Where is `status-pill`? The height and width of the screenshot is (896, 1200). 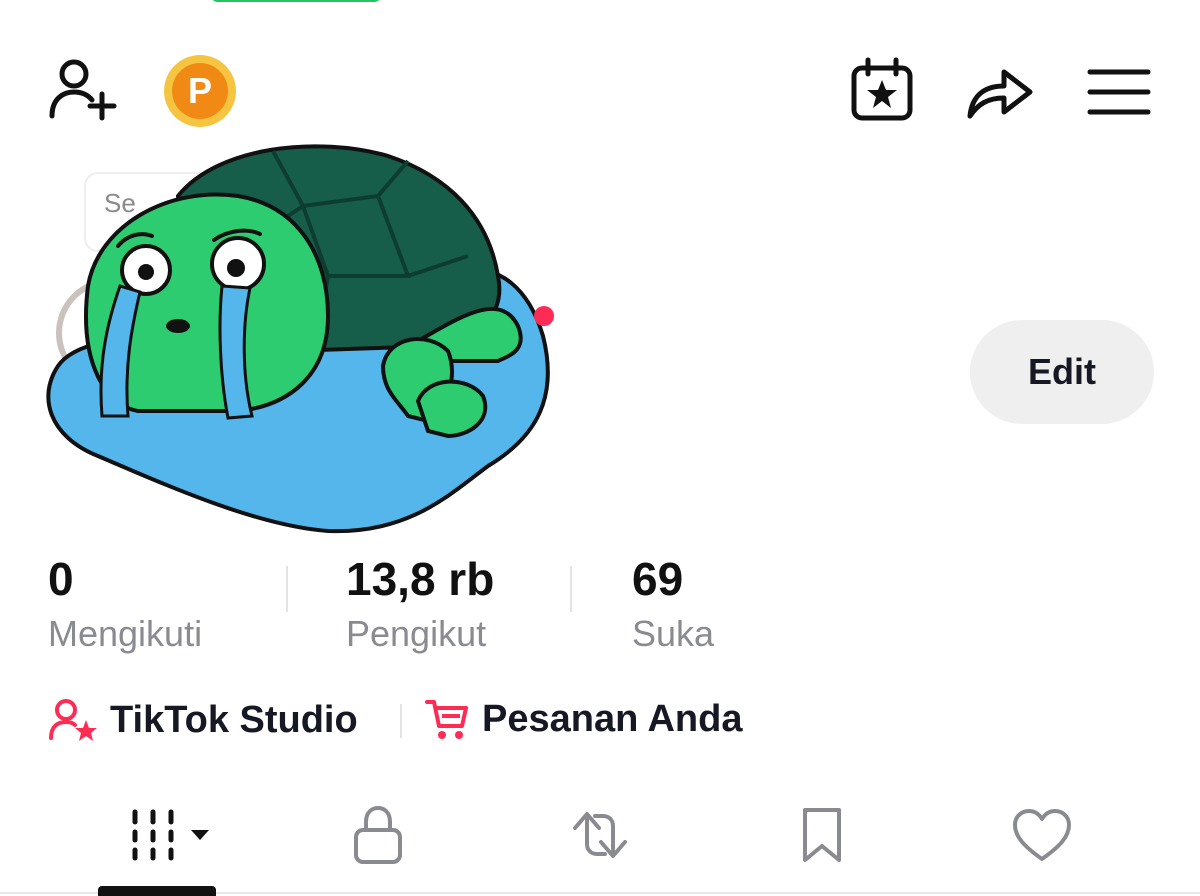
status-pill is located at coordinates (296, 1).